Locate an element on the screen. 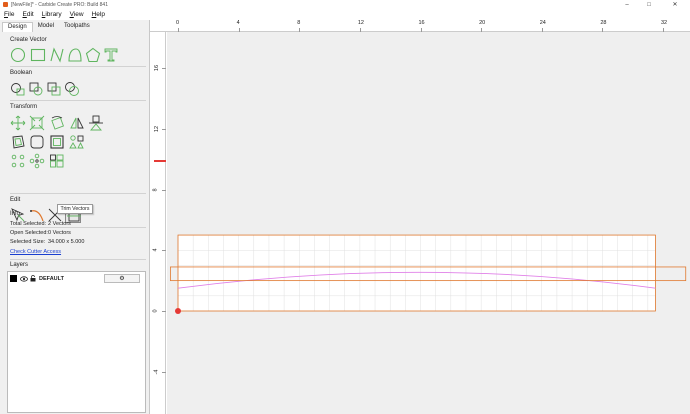 The image size is (690, 414). ruler-y-label: 8 is located at coordinates (155, 189).